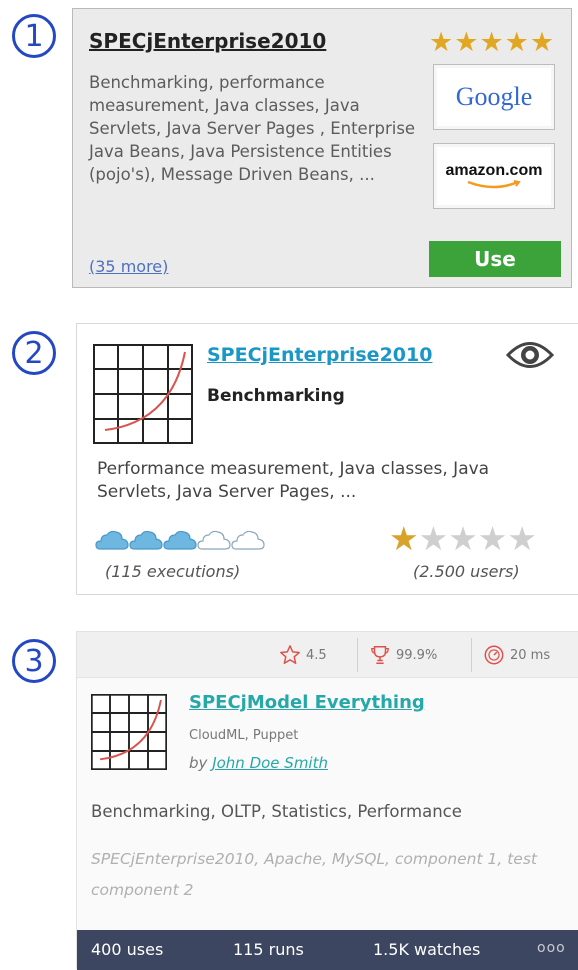 Image resolution: width=578 pixels, height=970 pixels. What do you see at coordinates (466, 571) in the screenshot?
I see `users-count: (2.500 users)` at bounding box center [466, 571].